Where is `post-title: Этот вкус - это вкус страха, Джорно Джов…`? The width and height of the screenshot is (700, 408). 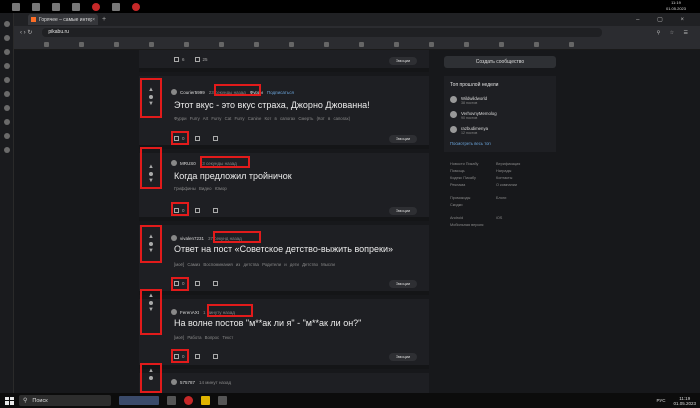 post-title: Этот вкус - это вкус страха, Джорно Джов… is located at coordinates (272, 105).